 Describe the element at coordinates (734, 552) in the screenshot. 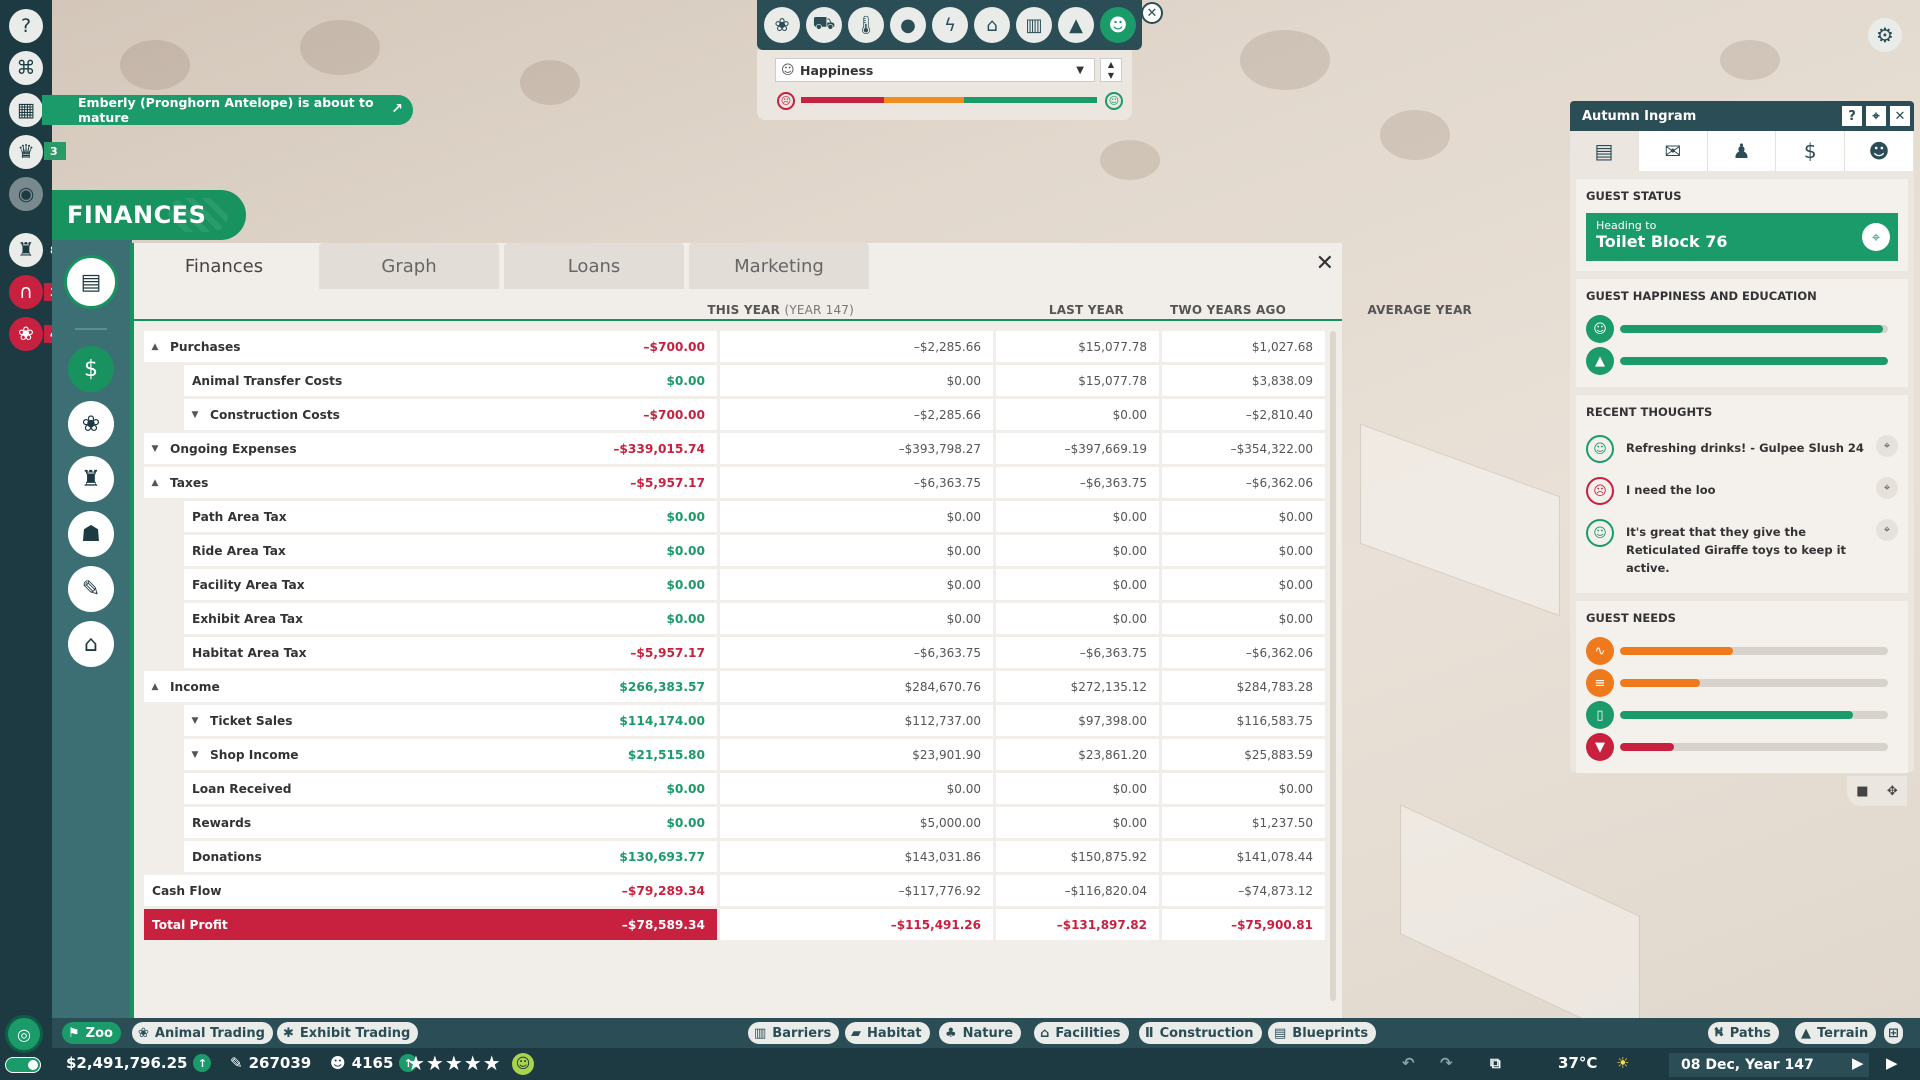

I see `table-row: Ride Area Tax $0.00 $0.00 $0.00 $0.00` at that location.